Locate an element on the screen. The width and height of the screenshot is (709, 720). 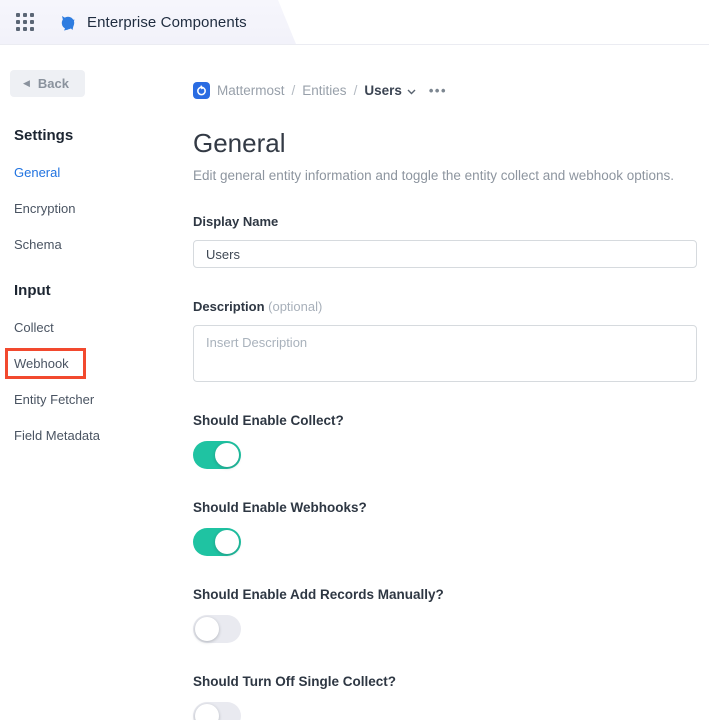
breadcrumb-entities: Entities is located at coordinates (324, 90).